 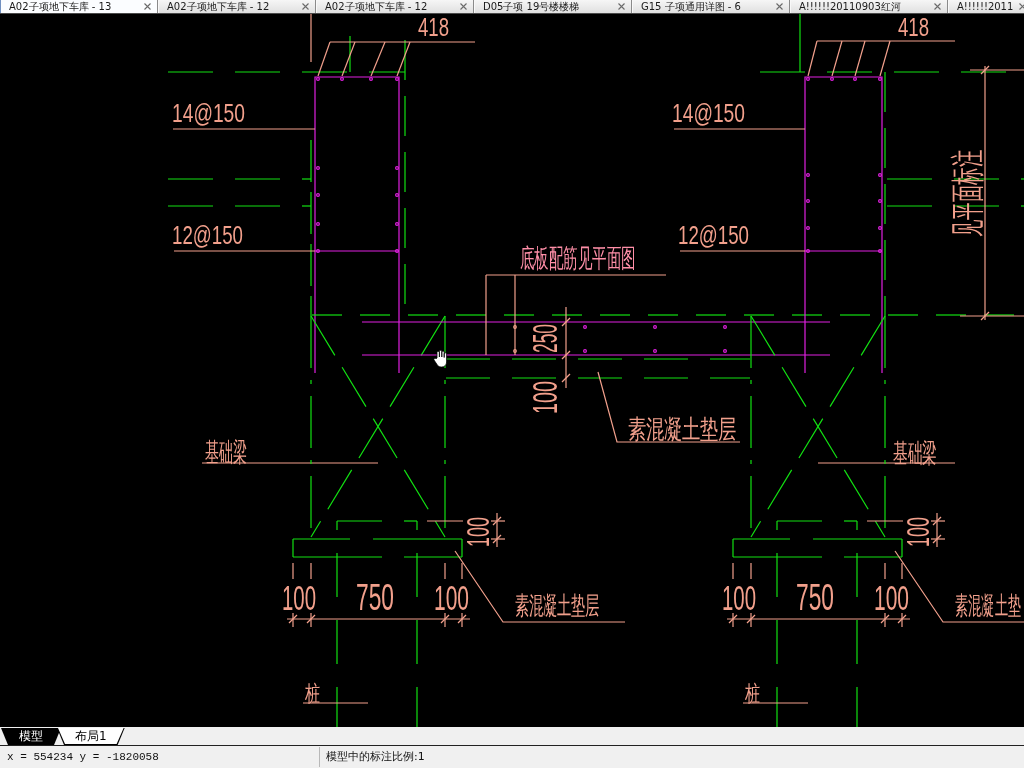 What do you see at coordinates (986, 6) in the screenshot?
I see `document-tab: A!!!!!!2011` at bounding box center [986, 6].